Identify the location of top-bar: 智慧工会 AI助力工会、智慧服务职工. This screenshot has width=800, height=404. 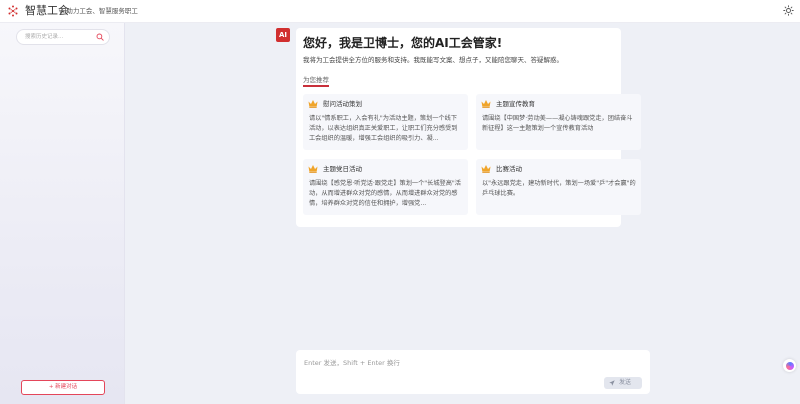
(400, 11).